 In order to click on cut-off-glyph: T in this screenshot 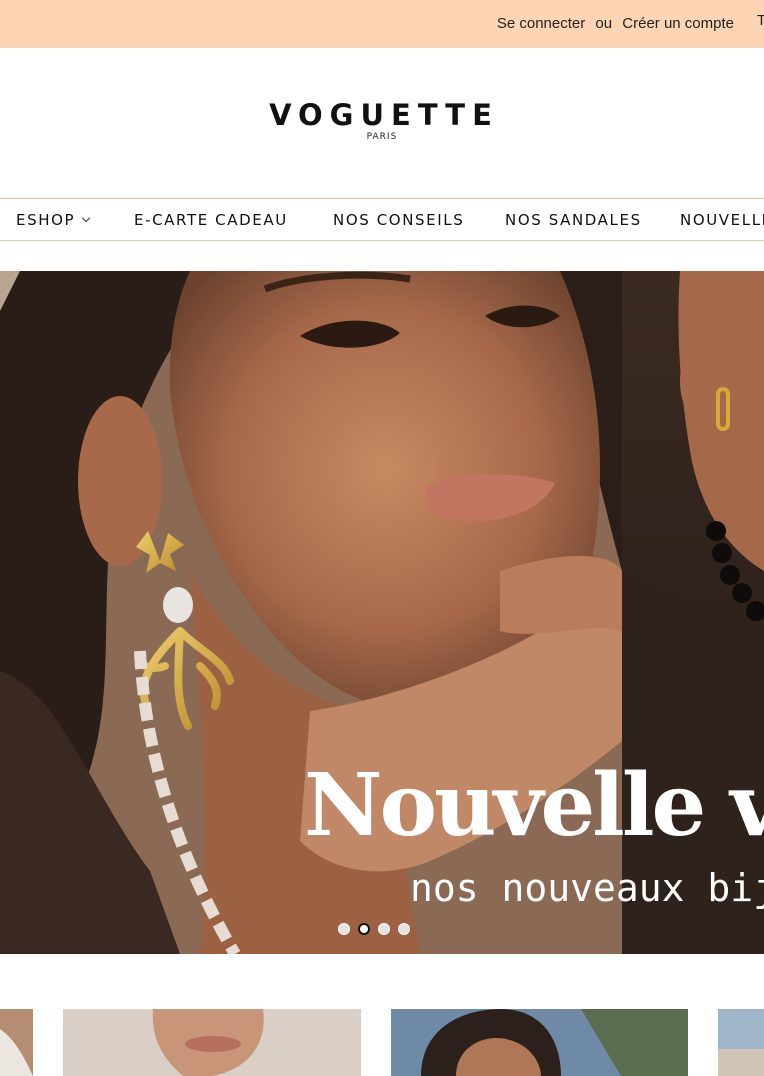, I will do `click(760, 20)`.